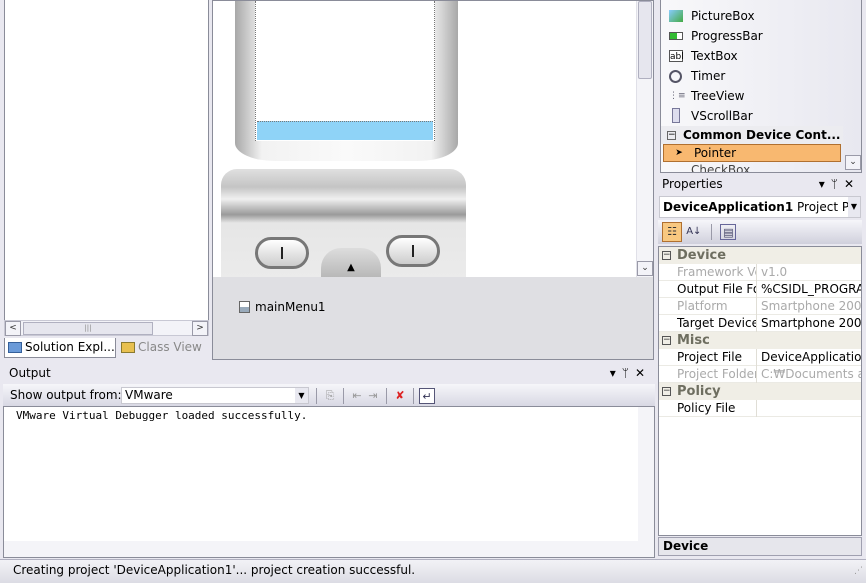  I want to click on output-title: Output, so click(30, 373).